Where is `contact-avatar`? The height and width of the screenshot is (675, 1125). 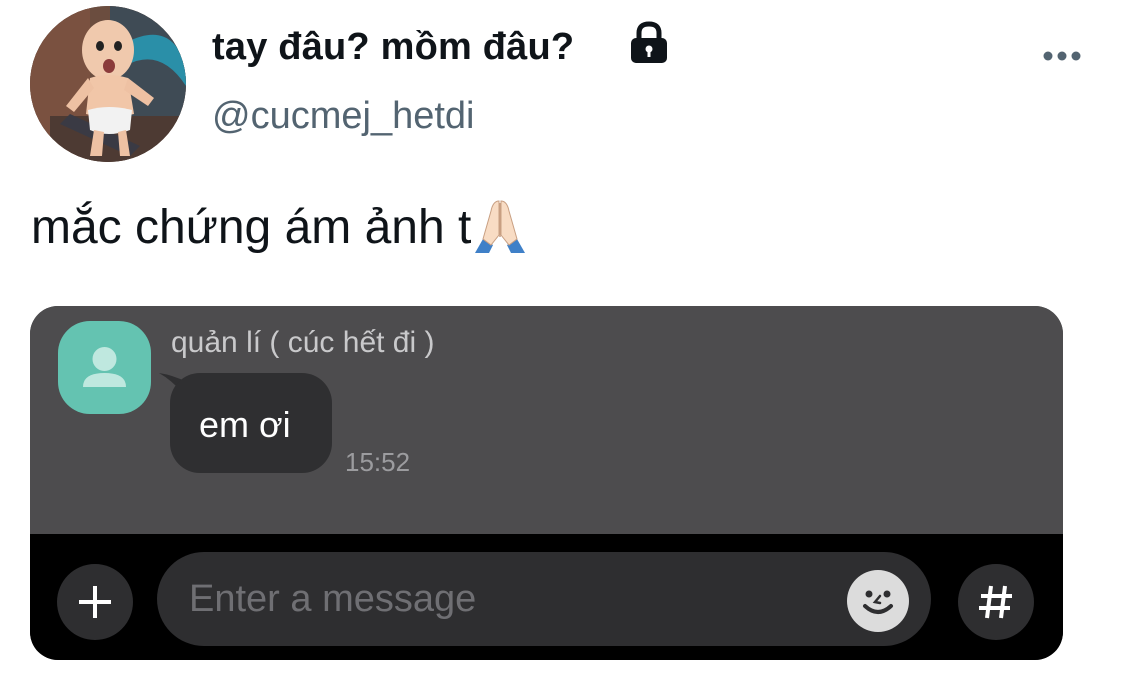
contact-avatar is located at coordinates (104, 367).